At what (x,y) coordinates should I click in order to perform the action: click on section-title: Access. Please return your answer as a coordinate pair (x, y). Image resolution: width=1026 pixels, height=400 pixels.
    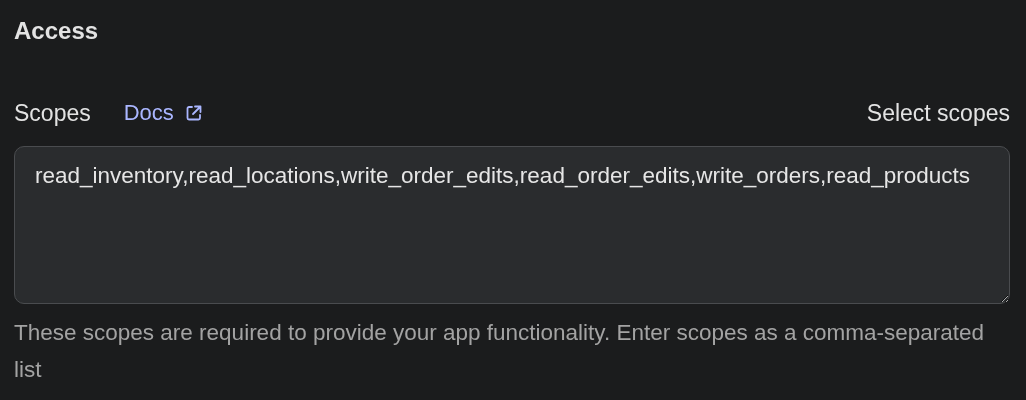
    Looking at the image, I should click on (57, 31).